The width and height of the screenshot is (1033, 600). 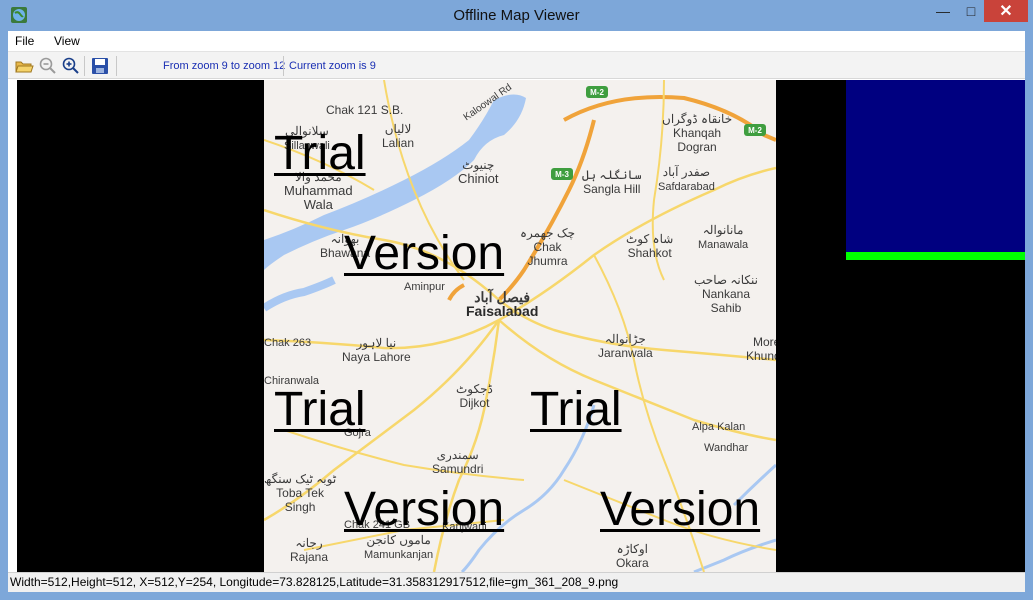 I want to click on menu-view: View, so click(x=67, y=41).